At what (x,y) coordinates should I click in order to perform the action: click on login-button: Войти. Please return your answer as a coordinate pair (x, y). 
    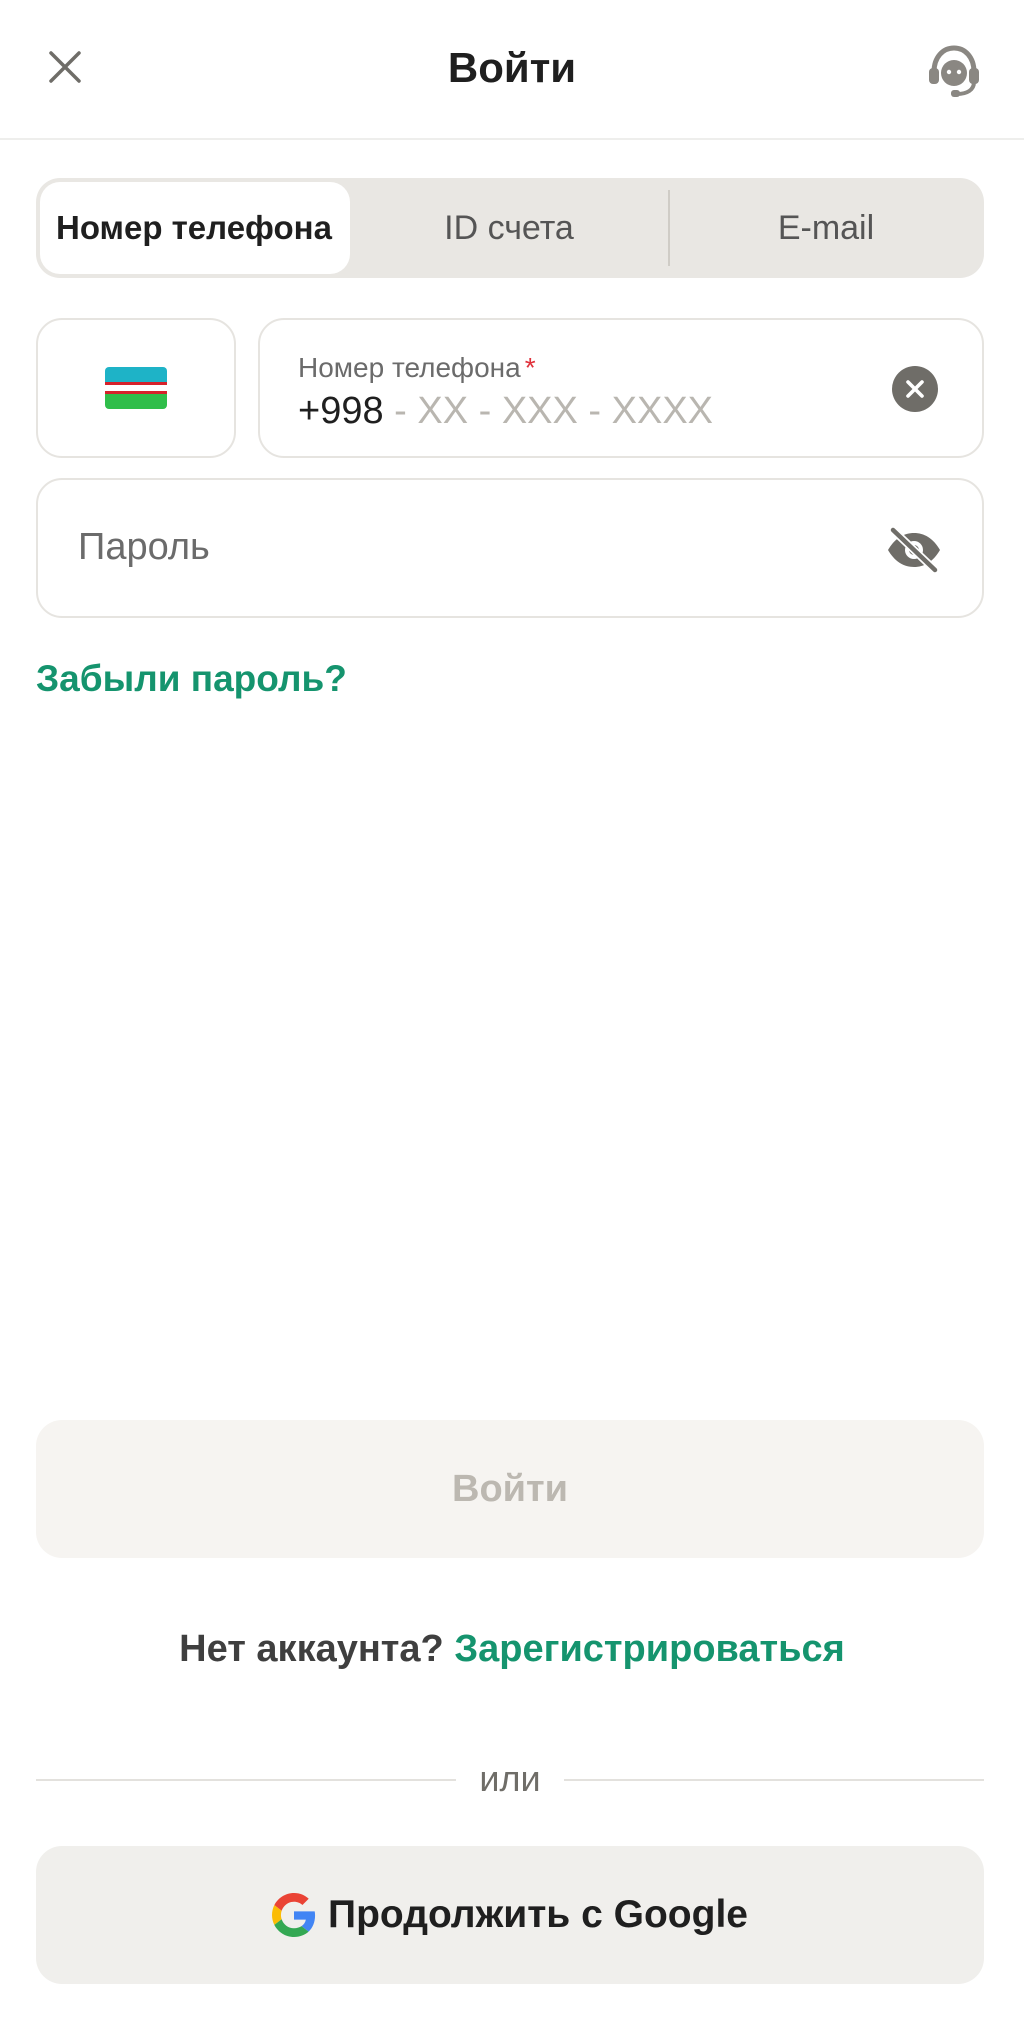
    Looking at the image, I should click on (510, 1489).